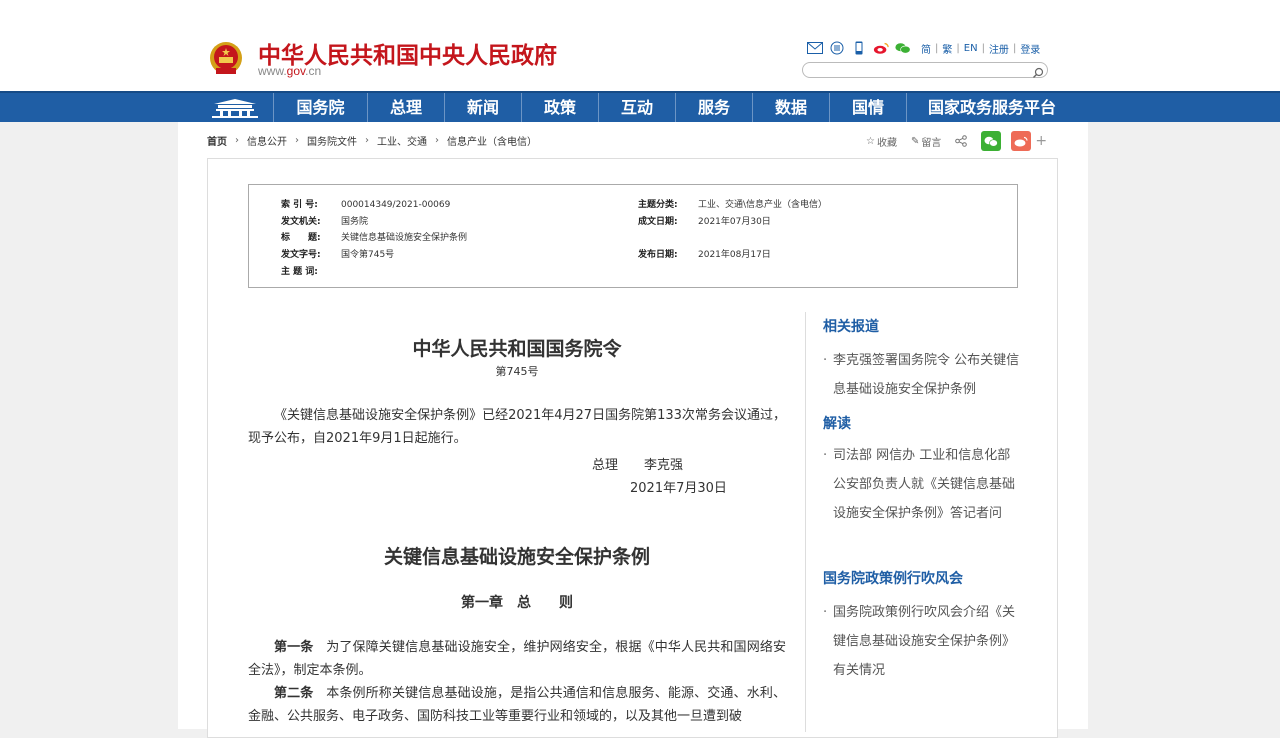 The width and height of the screenshot is (1280, 738). Describe the element at coordinates (337, 253) in the screenshot. I see `meta-doc-no: 发文字号: 国令第745号` at that location.